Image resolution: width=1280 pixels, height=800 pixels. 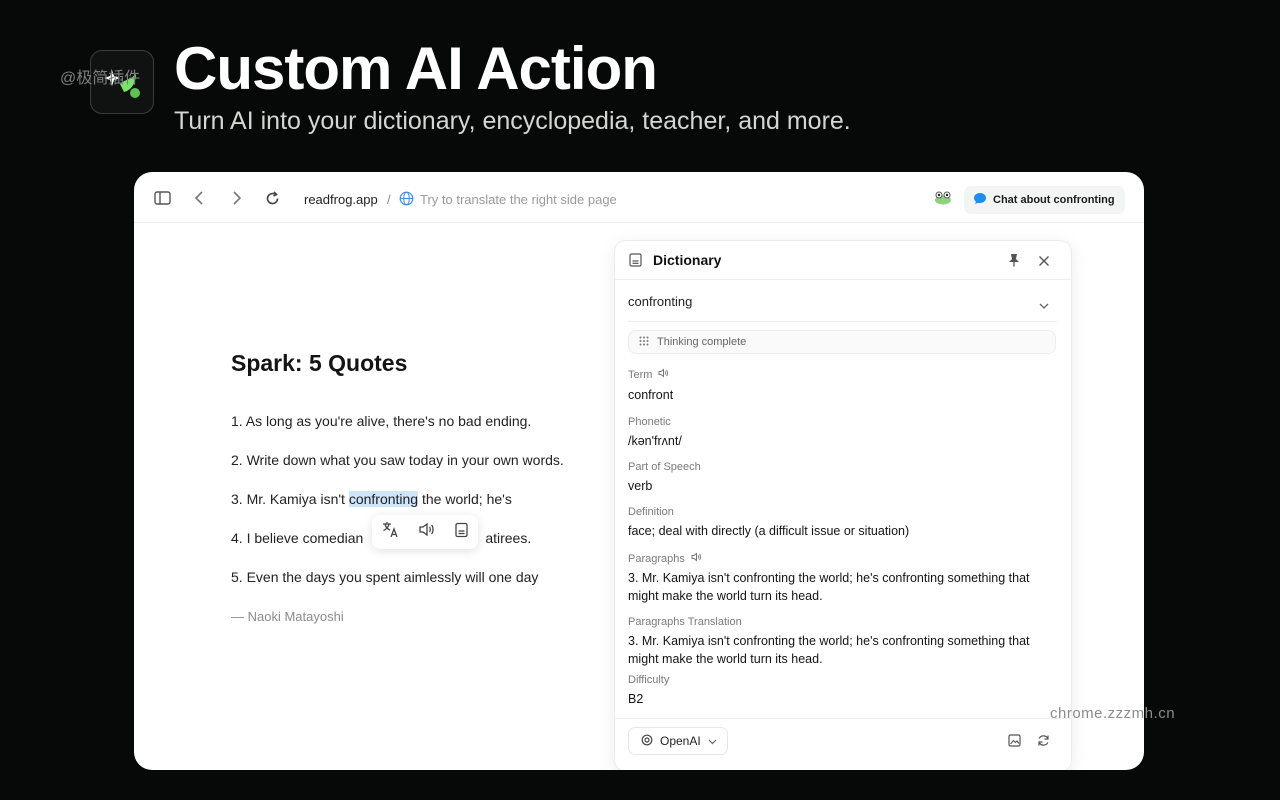 What do you see at coordinates (319, 363) in the screenshot?
I see `page-title: Spark: 5 Quotes` at bounding box center [319, 363].